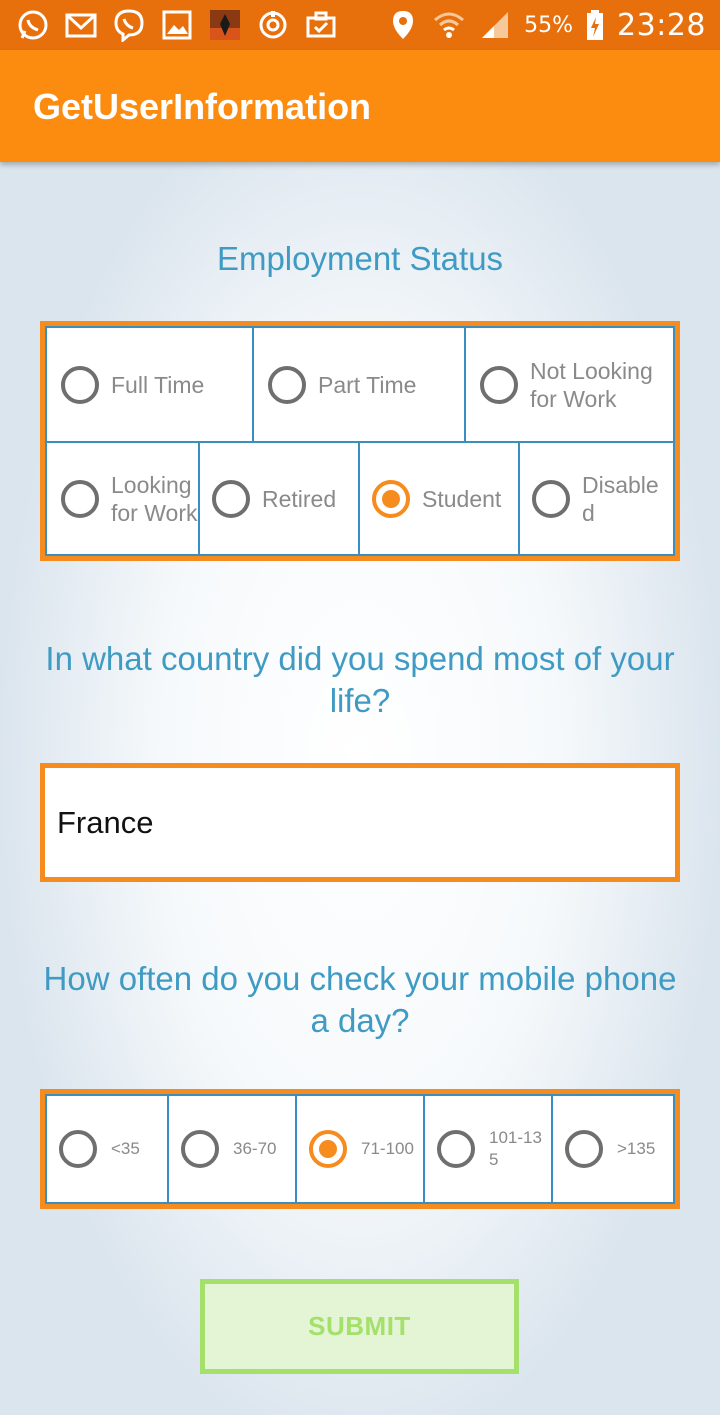 The width and height of the screenshot is (720, 1415). Describe the element at coordinates (360, 25) in the screenshot. I see `status-bar: 55% 23:28` at that location.